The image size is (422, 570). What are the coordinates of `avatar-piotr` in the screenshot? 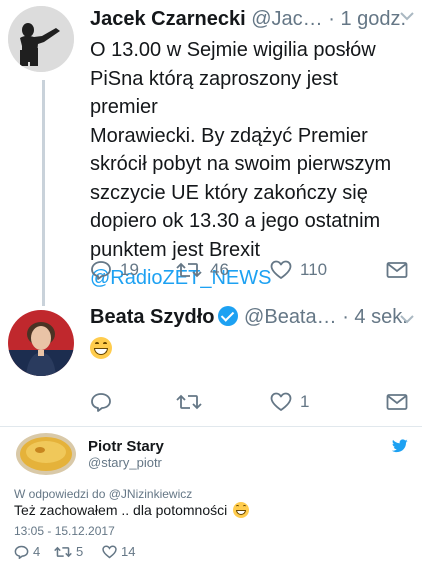 It's located at (46, 454).